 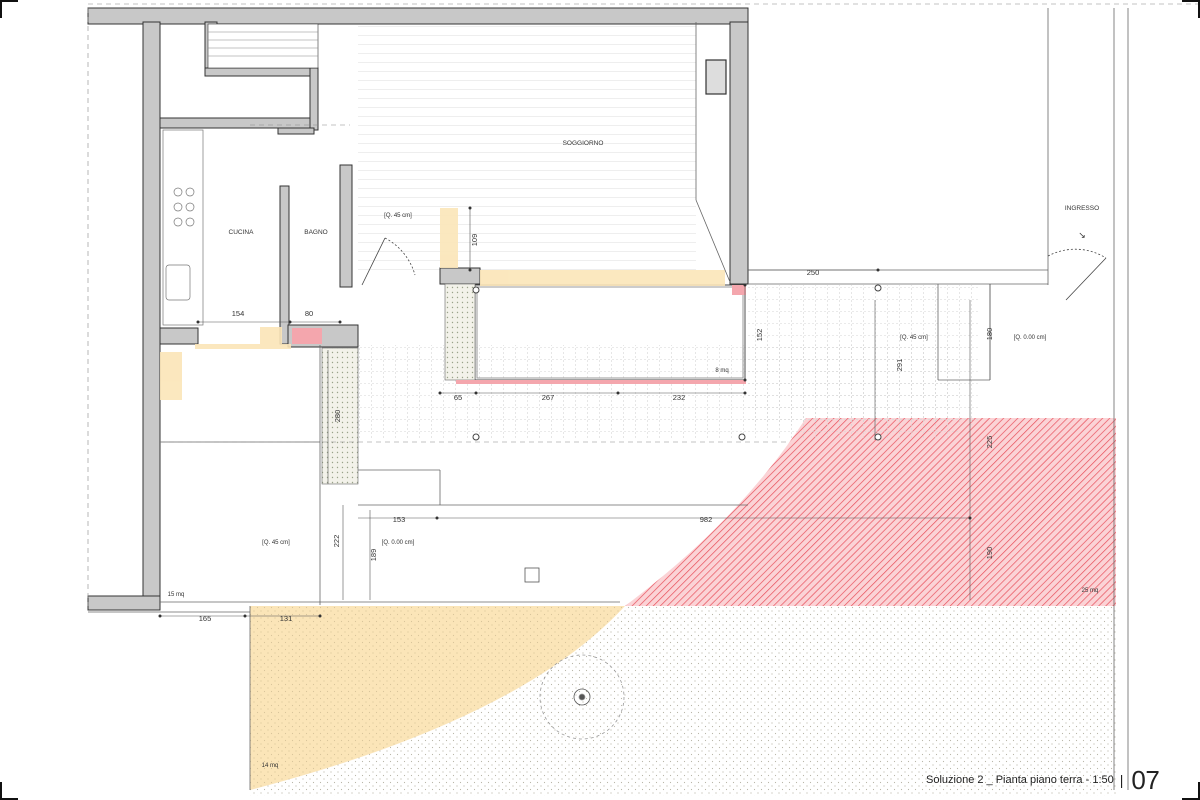 What do you see at coordinates (1090, 591) in the screenshot?
I see `area-label: 25 mq` at bounding box center [1090, 591].